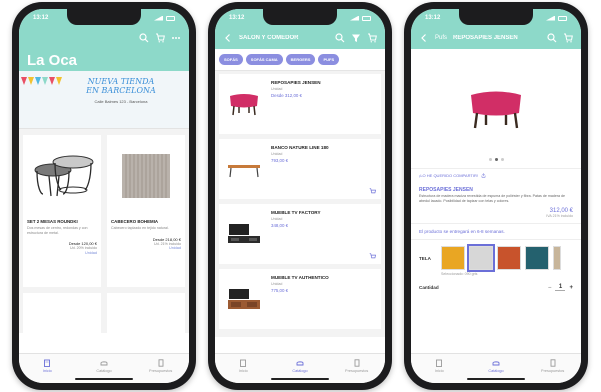 This screenshot has width=601, height=392. I want to click on chip-sofas-cama: SOFÁS CAMA, so click(264, 59).